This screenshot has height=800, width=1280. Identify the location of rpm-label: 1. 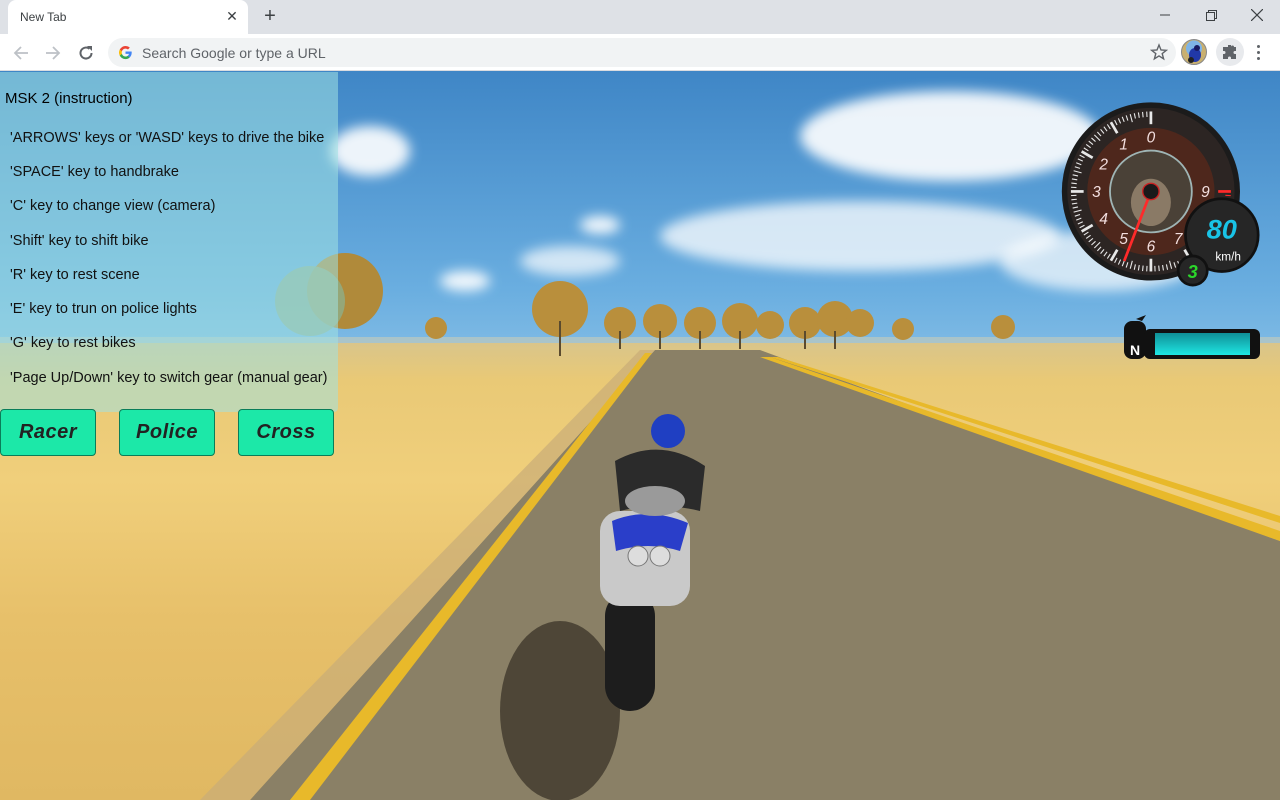
(1123, 145).